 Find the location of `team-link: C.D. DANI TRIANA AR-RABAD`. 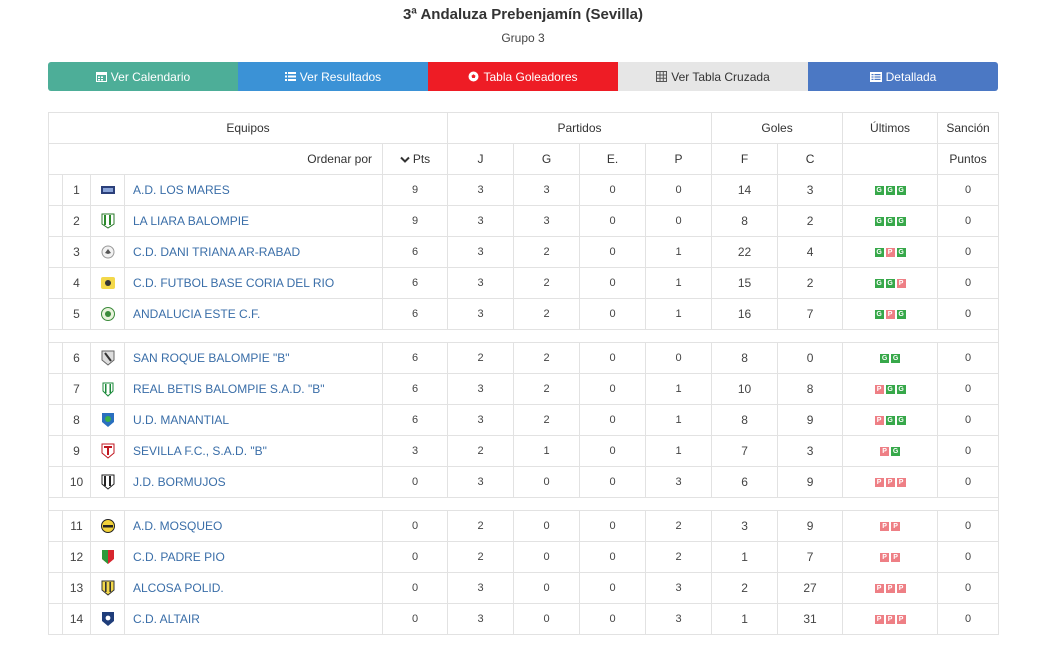

team-link: C.D. DANI TRIANA AR-RABAD is located at coordinates (216, 252).